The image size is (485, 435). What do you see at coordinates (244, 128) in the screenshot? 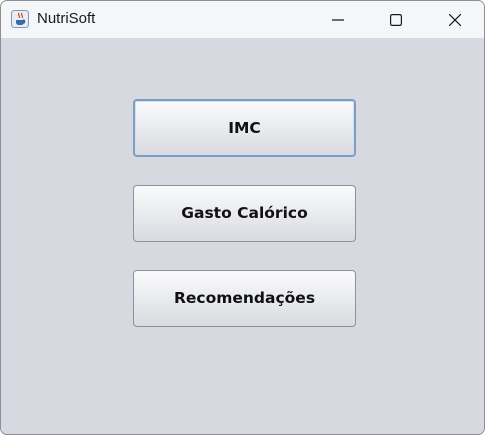
I see `imc-button: IMC` at bounding box center [244, 128].